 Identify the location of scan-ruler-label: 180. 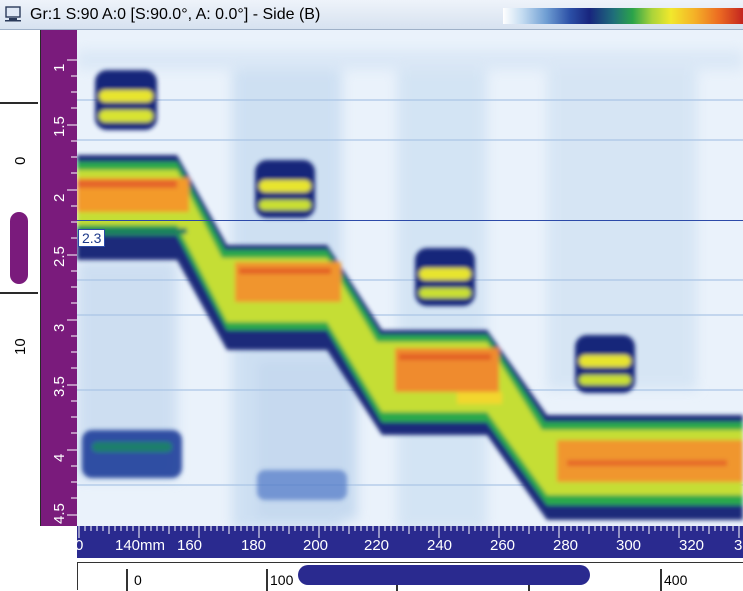
(254, 545).